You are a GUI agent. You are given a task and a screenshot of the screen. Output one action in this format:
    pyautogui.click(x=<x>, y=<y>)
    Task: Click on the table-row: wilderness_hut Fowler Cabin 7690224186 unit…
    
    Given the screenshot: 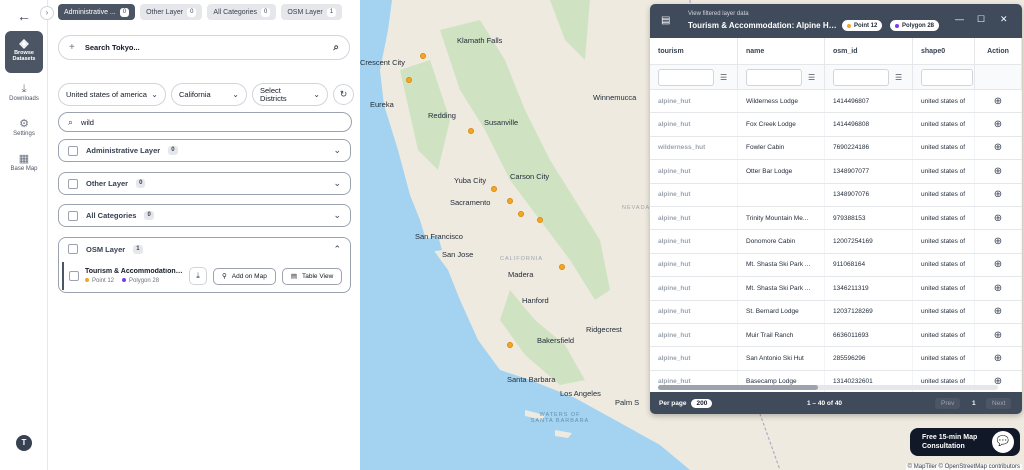 What is the action you would take?
    pyautogui.click(x=836, y=148)
    